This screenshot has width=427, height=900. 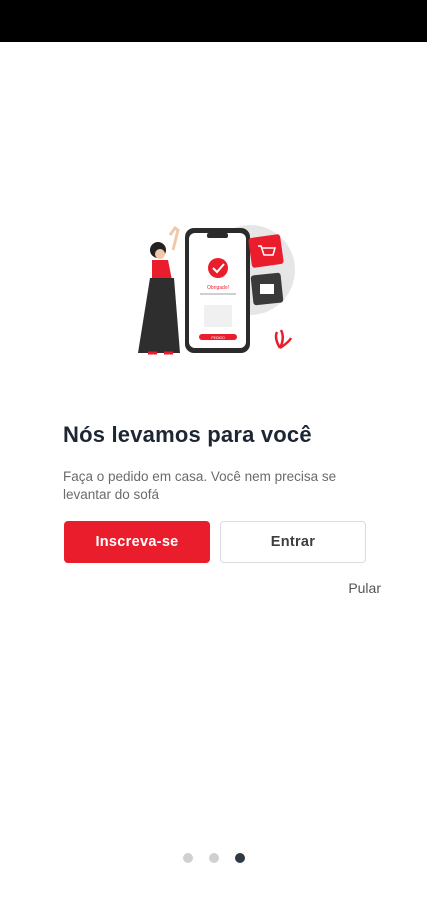 What do you see at coordinates (239, 858) in the screenshot?
I see `page-dot-3-active` at bounding box center [239, 858].